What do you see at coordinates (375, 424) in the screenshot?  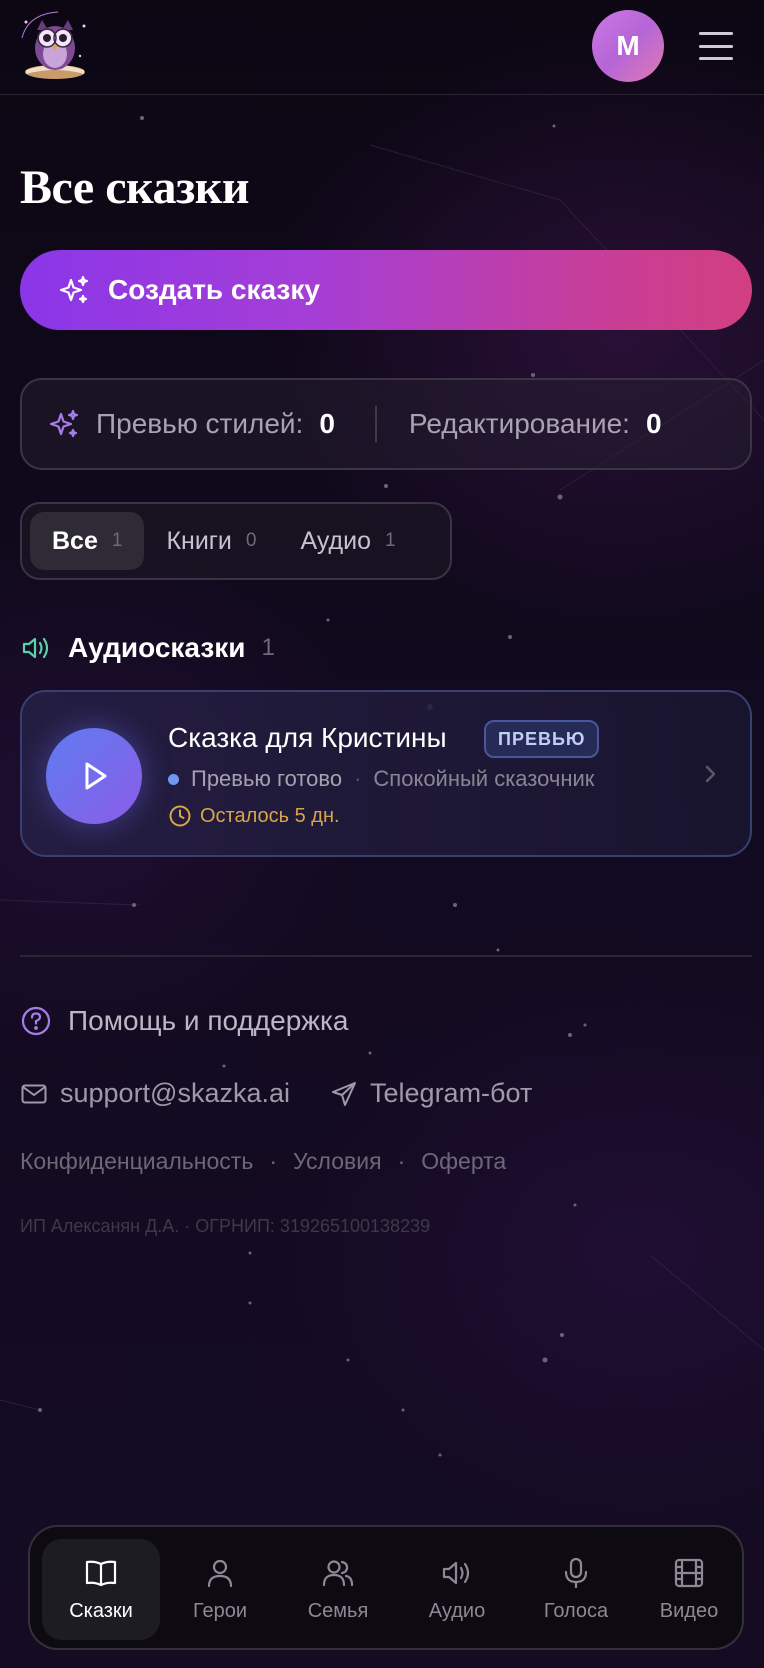 I see `stats-divider` at bounding box center [375, 424].